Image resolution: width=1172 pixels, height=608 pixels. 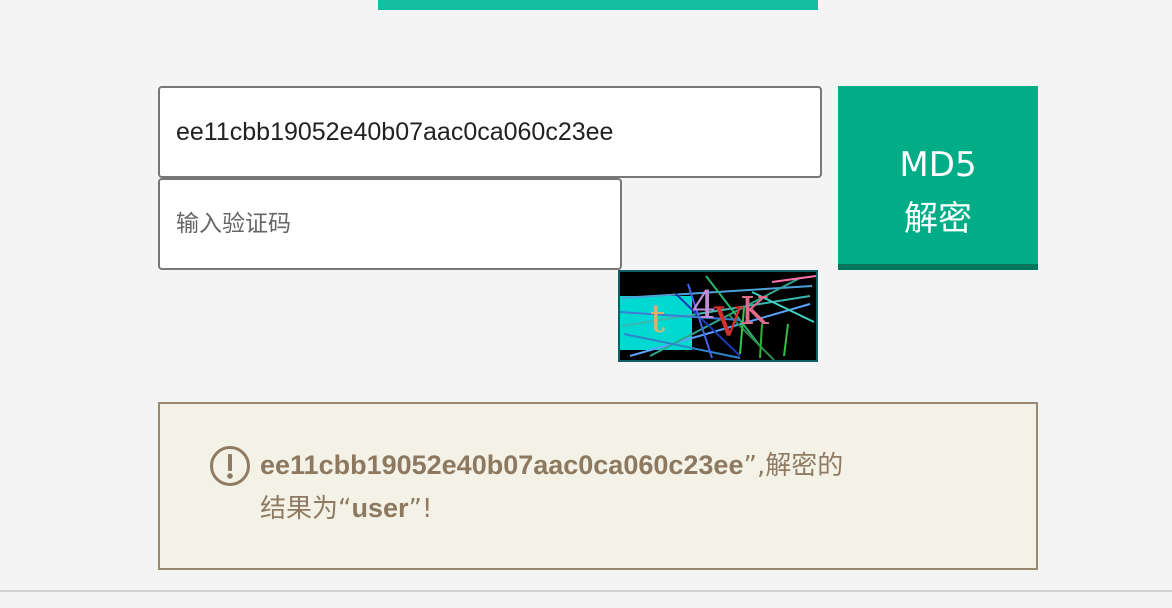 What do you see at coordinates (718, 316) in the screenshot?
I see `captcha-image: t 4 V K` at bounding box center [718, 316].